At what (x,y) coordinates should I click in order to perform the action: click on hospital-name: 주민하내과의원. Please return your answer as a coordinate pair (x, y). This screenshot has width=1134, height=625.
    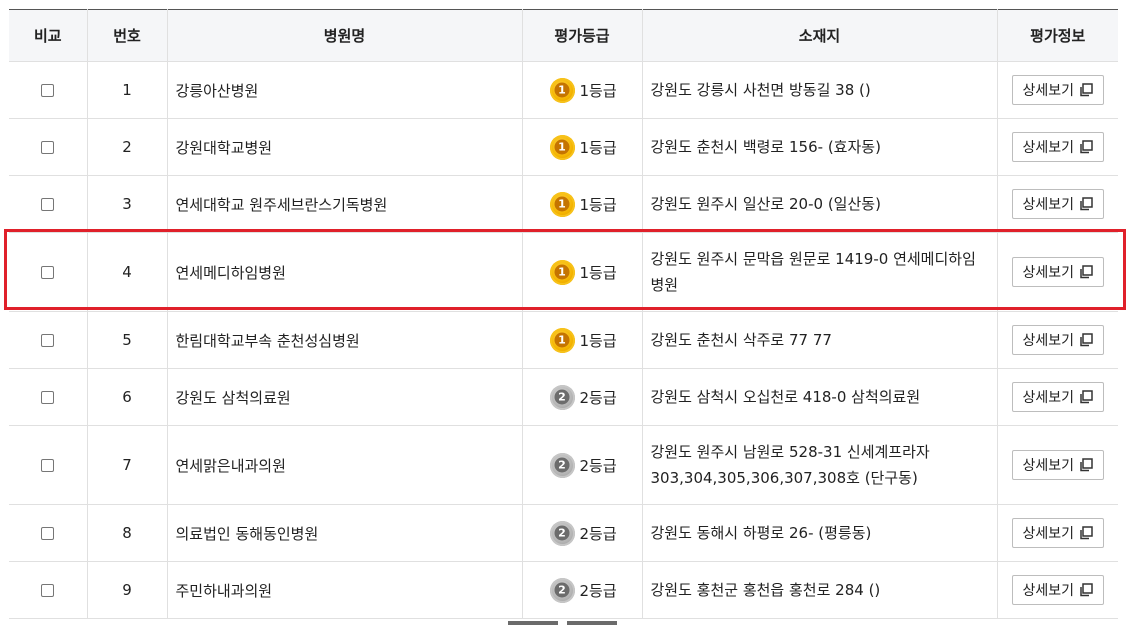
    Looking at the image, I should click on (345, 590).